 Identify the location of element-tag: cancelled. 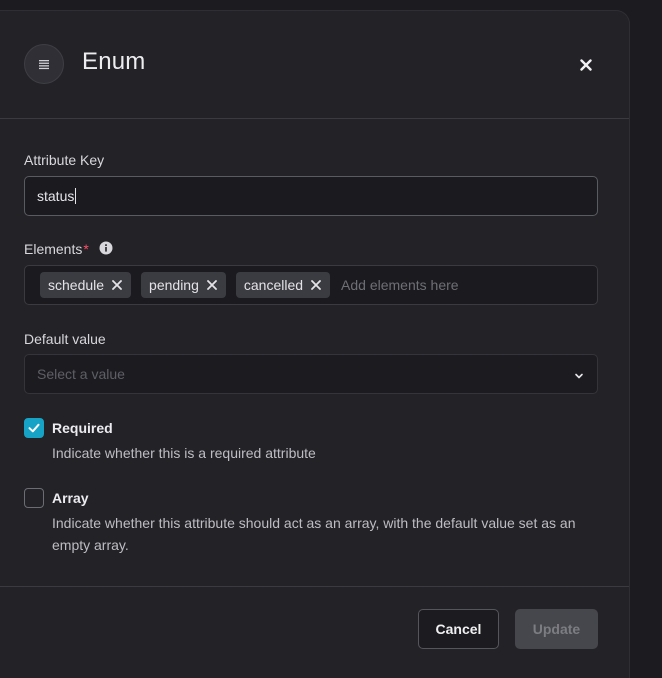
(283, 285).